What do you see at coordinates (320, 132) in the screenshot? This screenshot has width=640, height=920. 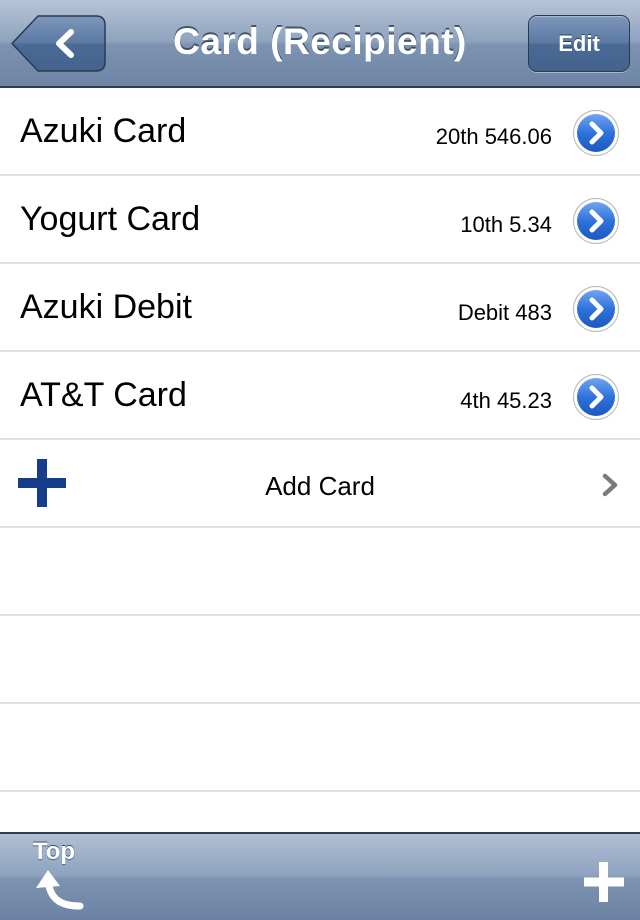 I see `card-row: Azuki Card 20th 546.06` at bounding box center [320, 132].